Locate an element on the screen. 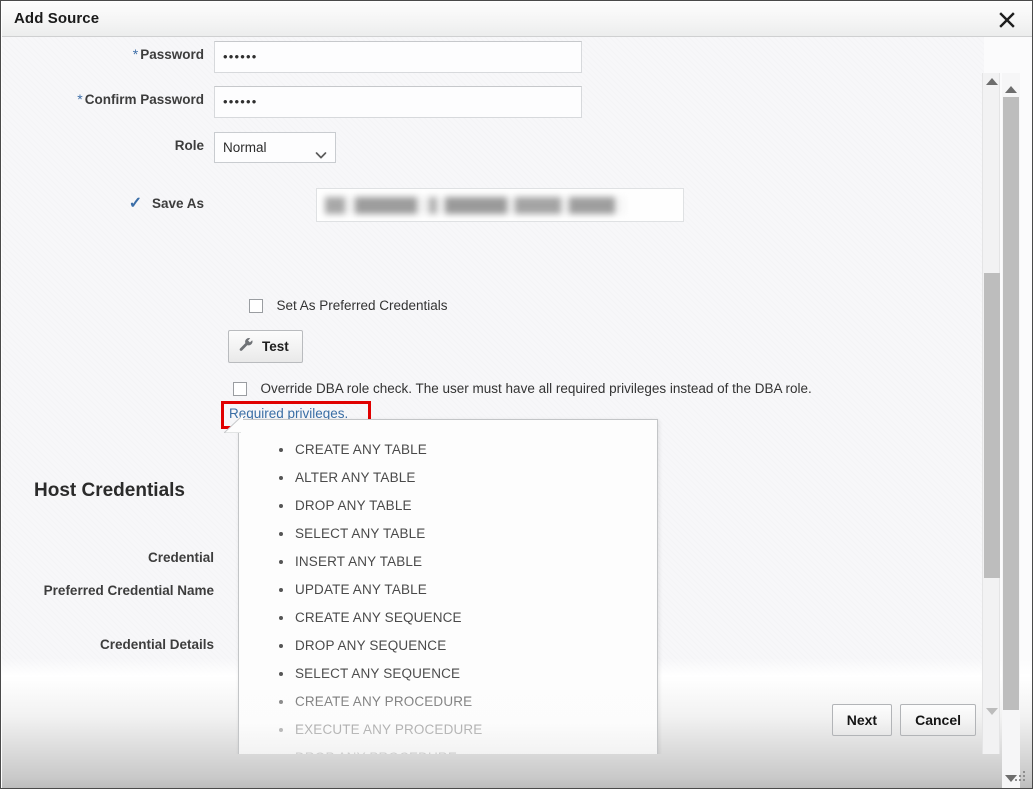  privilege-item: CREATE ANY TABLE is located at coordinates (468, 450).